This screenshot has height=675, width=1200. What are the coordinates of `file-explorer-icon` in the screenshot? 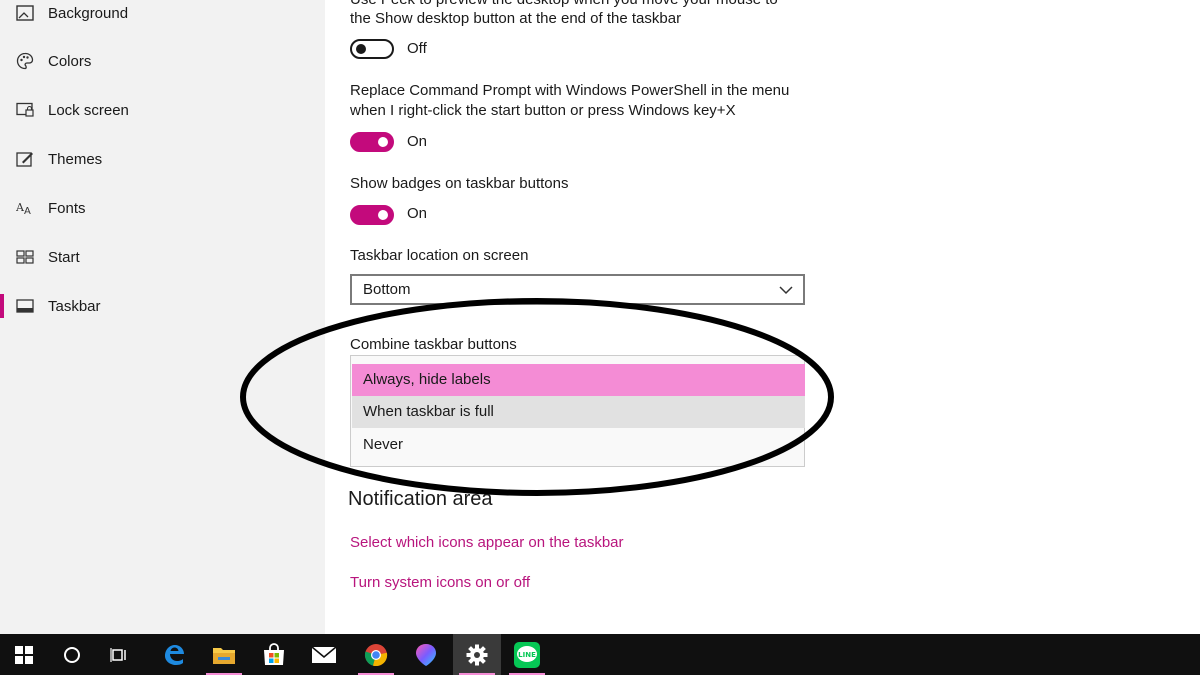 It's located at (224, 655).